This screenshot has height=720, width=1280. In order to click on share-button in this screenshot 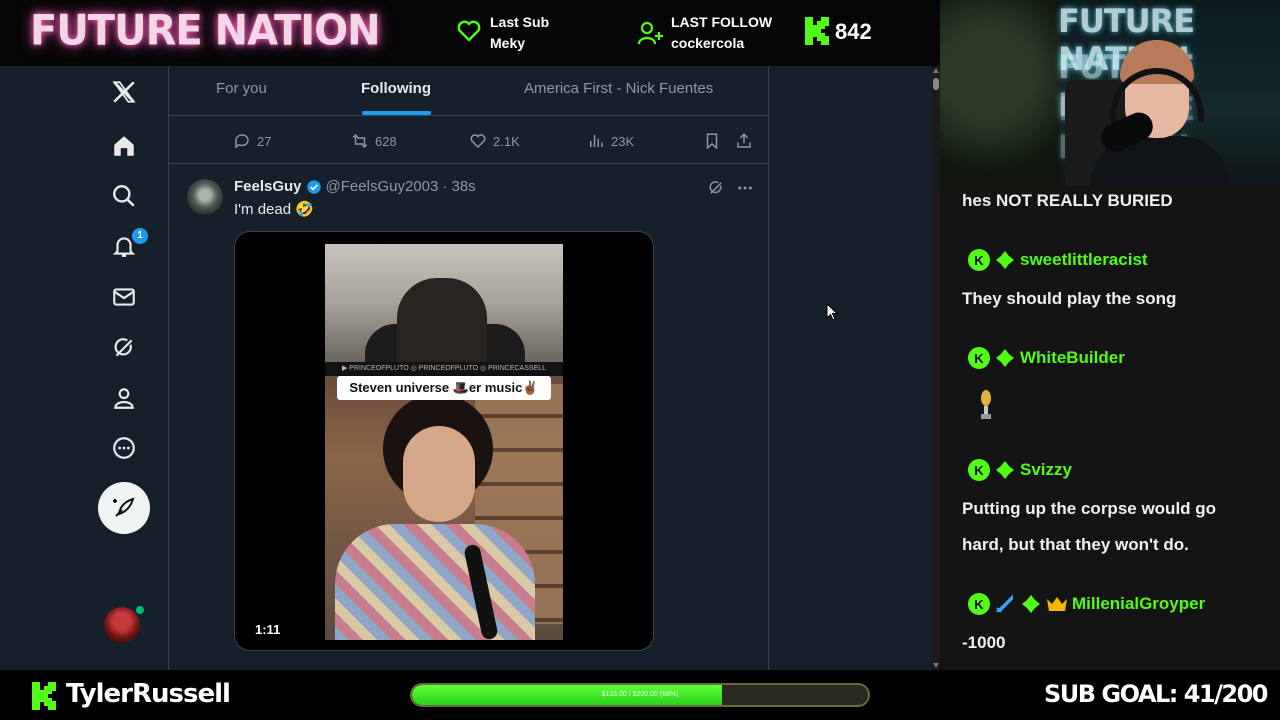, I will do `click(744, 141)`.